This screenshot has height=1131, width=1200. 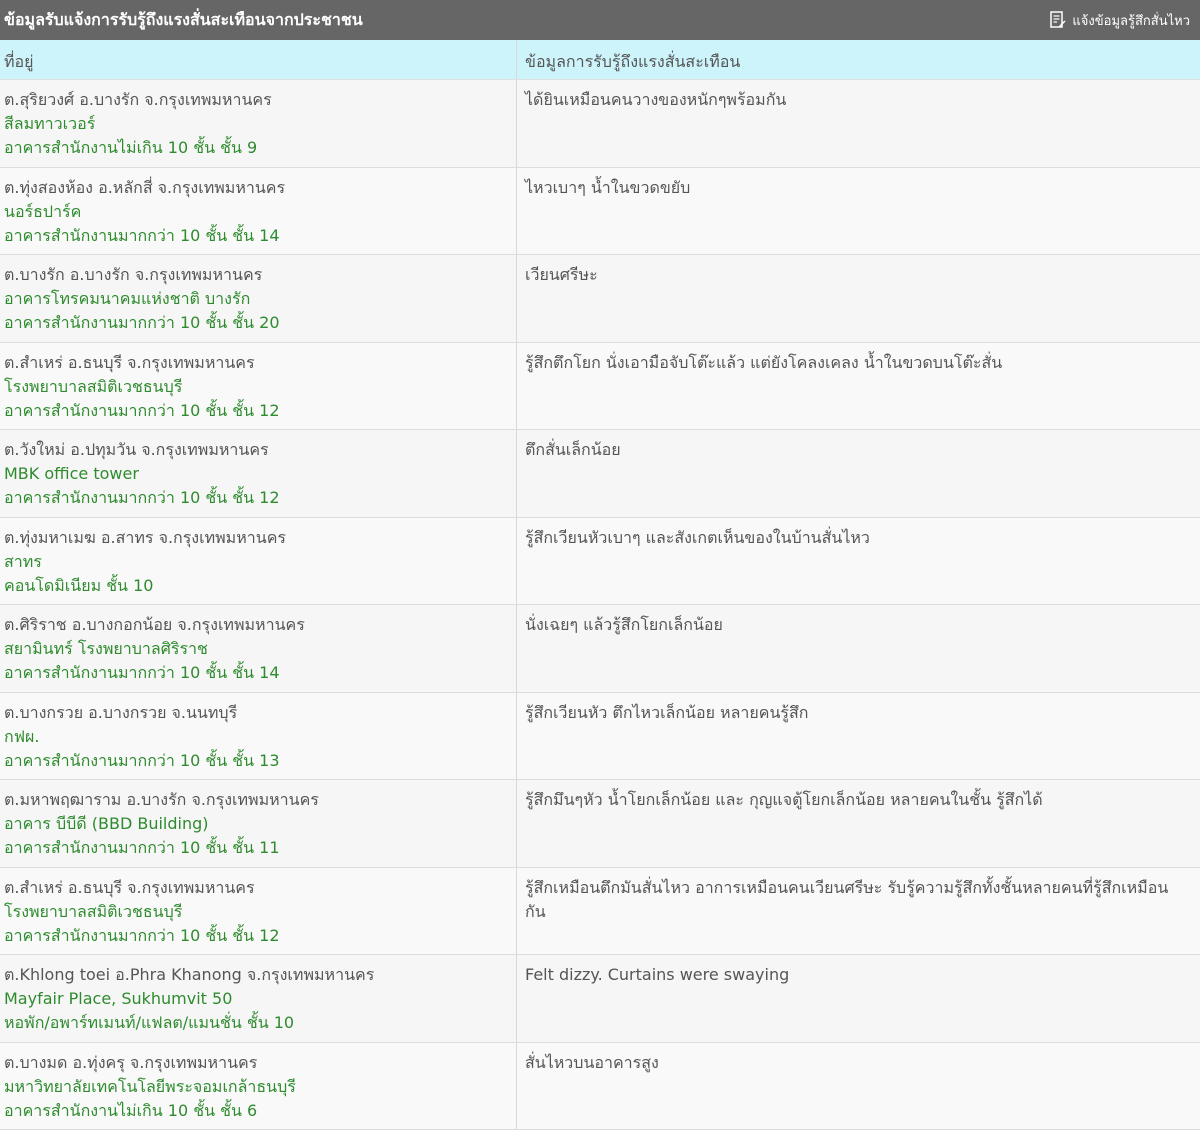 What do you see at coordinates (1131, 21) in the screenshot?
I see `report-button-label: แจ้งข้อมูลรู้สึกสั่นไหว` at bounding box center [1131, 21].